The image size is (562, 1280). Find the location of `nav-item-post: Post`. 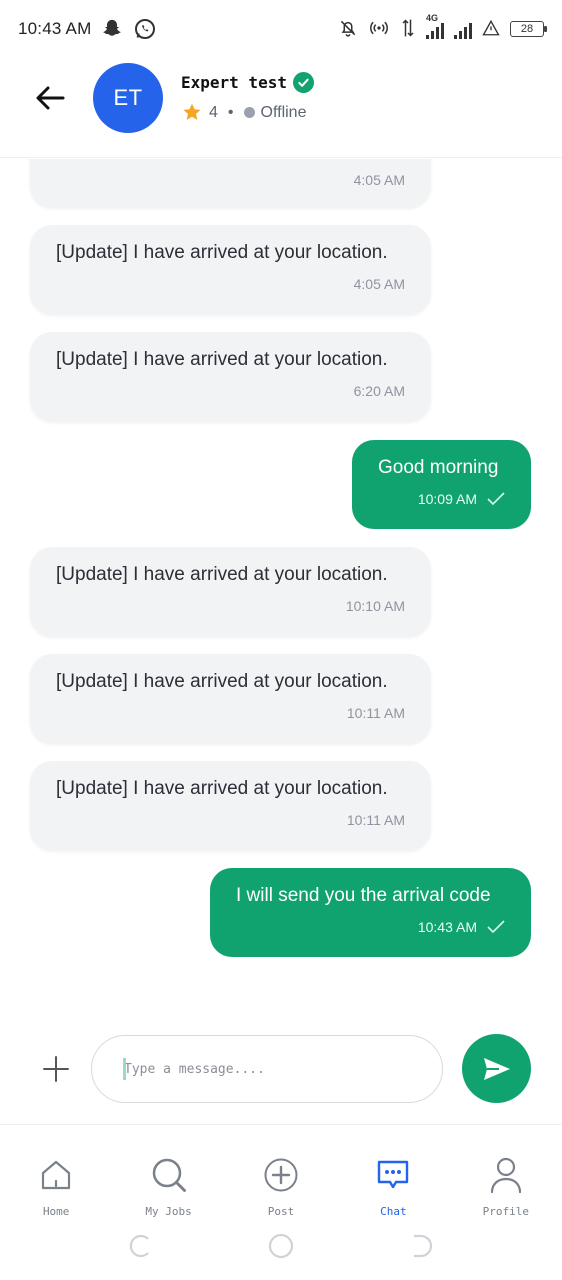

nav-item-post: Post is located at coordinates (281, 1174).